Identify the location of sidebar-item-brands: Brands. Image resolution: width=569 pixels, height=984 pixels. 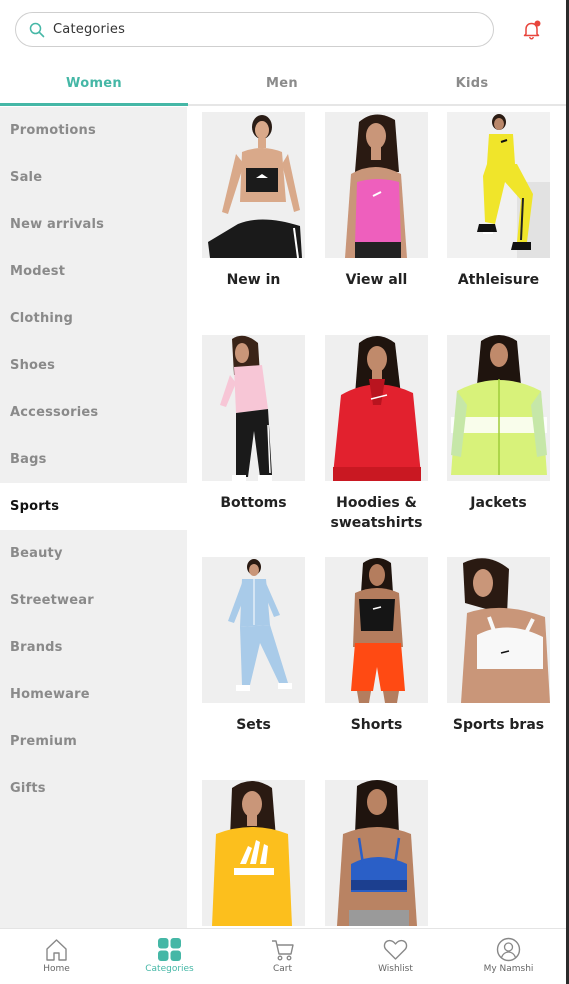
(93, 647).